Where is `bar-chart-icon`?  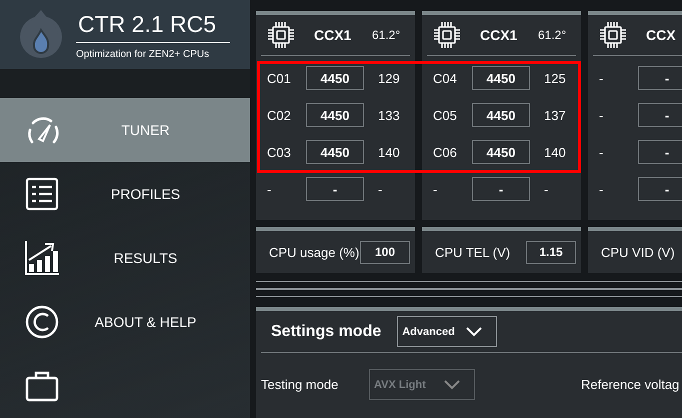
bar-chart-icon is located at coordinates (42, 258).